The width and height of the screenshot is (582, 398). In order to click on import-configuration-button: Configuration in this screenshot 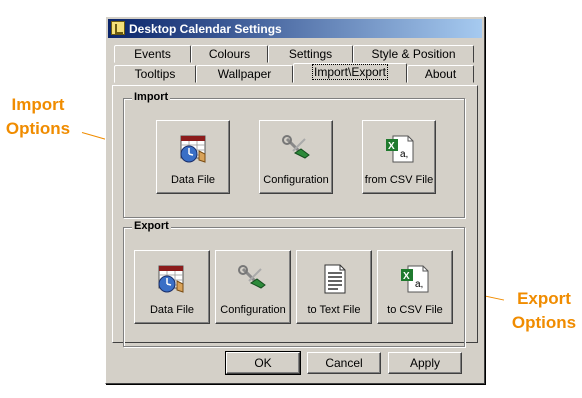, I will do `click(296, 157)`.